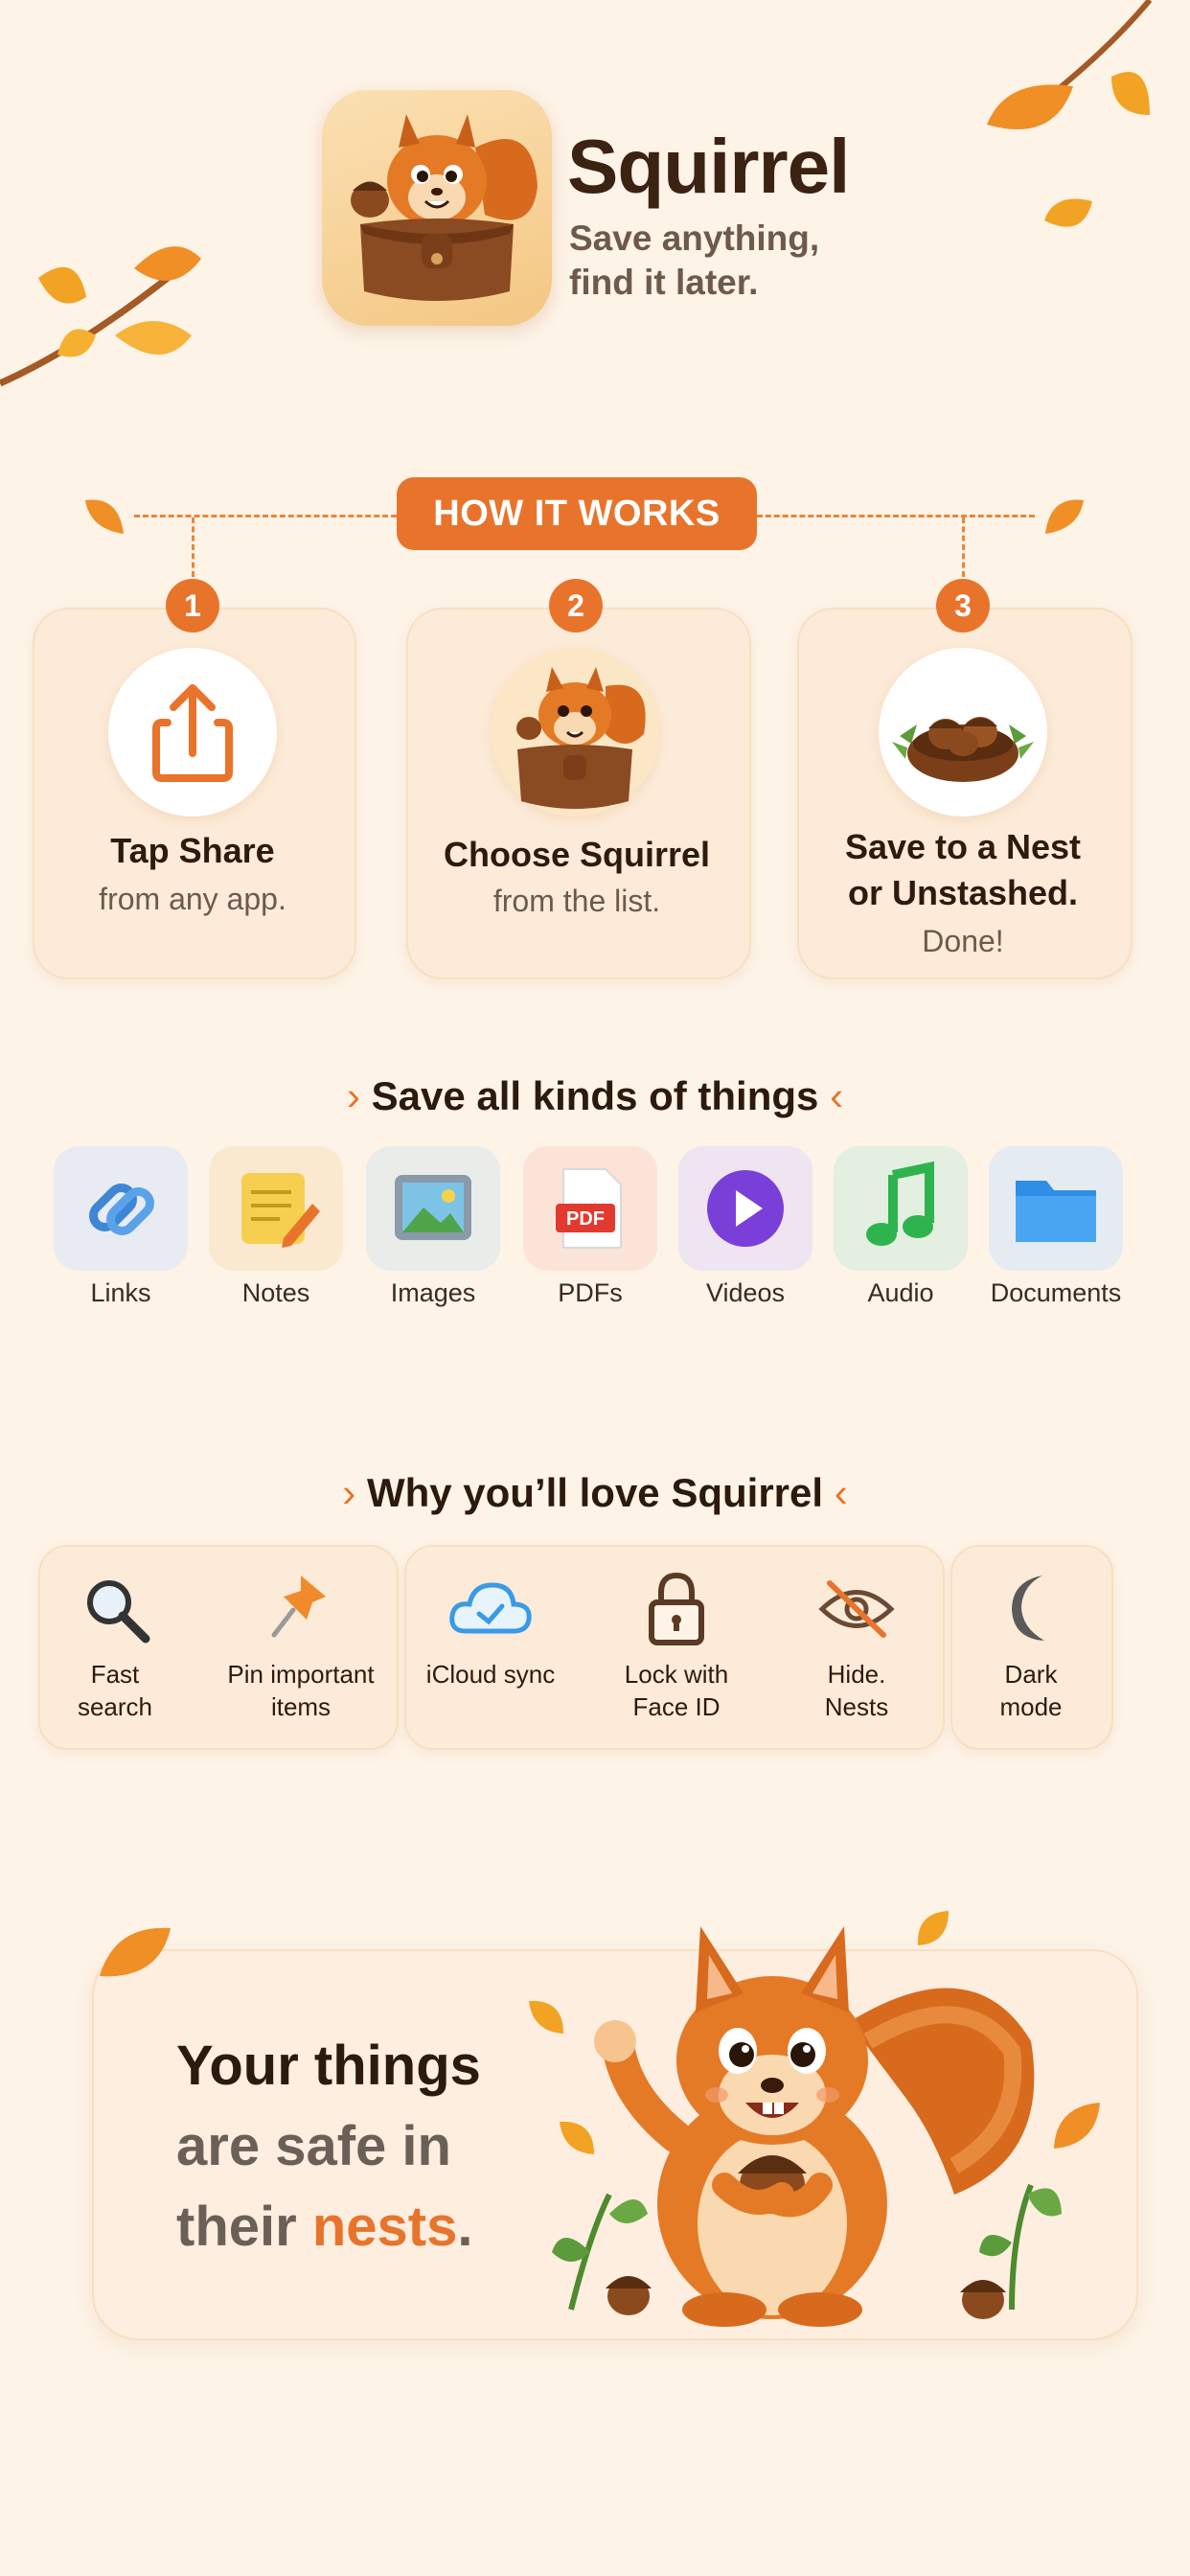 The width and height of the screenshot is (1190, 2576). What do you see at coordinates (577, 513) in the screenshot?
I see `how-it-works-heading: HOW IT WORKS` at bounding box center [577, 513].